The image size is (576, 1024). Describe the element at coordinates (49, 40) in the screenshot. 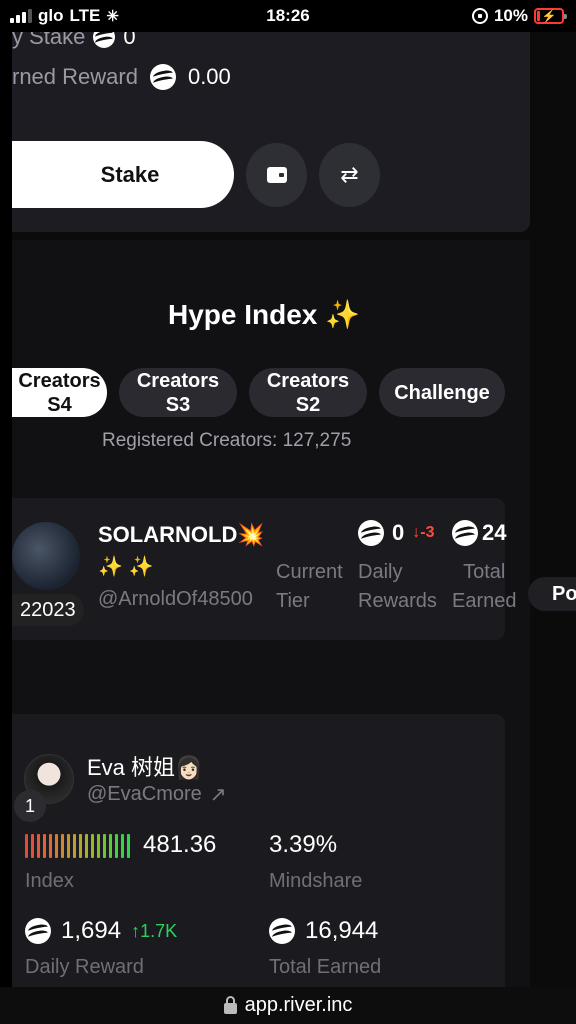

I see `my-stake-label: y Stake` at that location.